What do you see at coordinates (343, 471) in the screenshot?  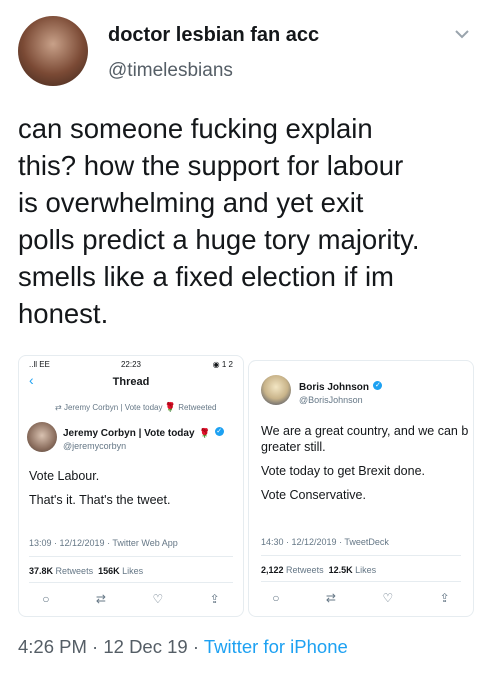 I see `body-line: Vote today to get Brexit done.` at bounding box center [343, 471].